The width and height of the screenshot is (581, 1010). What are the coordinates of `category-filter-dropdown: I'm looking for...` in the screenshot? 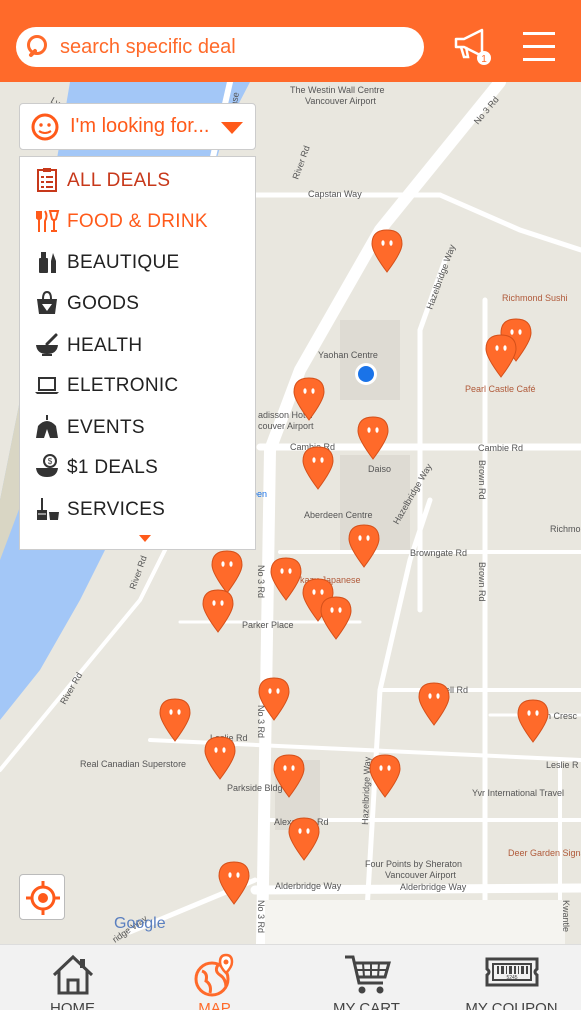 It's located at (137, 126).